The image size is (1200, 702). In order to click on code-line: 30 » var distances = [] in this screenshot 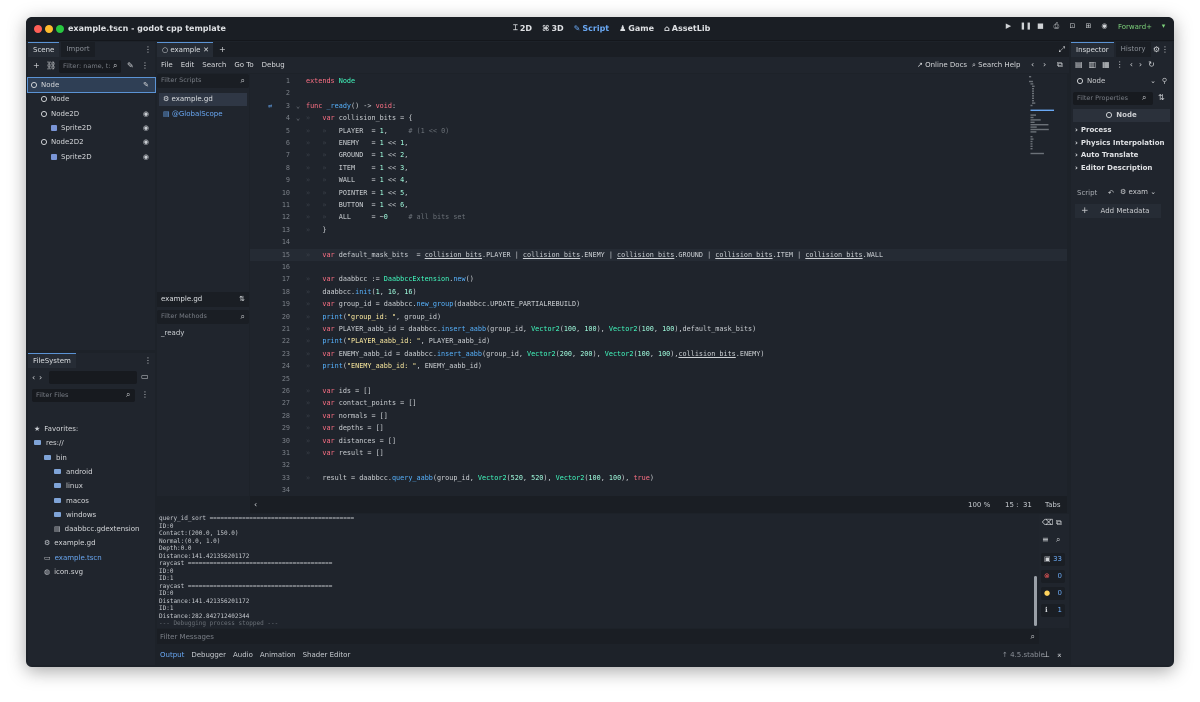, I will do `click(658, 441)`.